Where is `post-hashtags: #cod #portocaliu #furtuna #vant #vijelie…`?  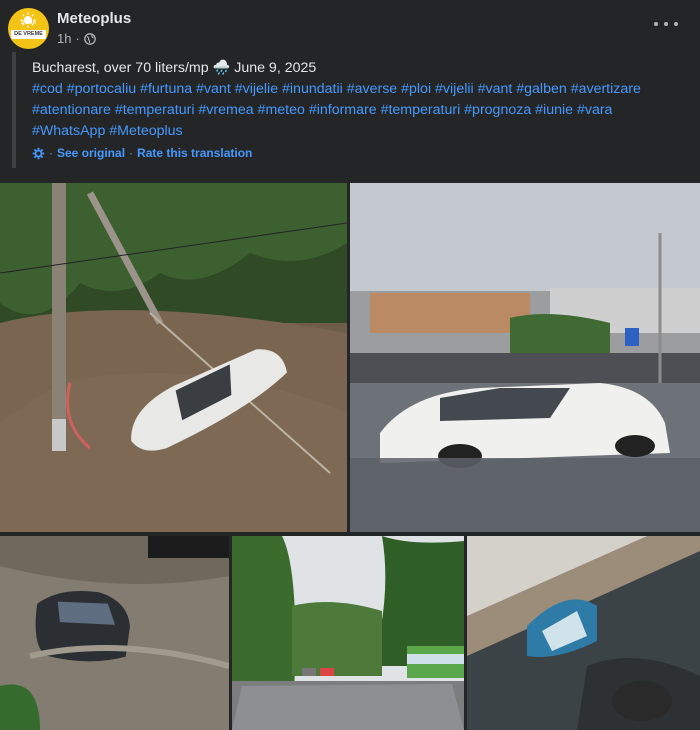
post-hashtags: #cod #portocaliu #furtuna #vant #vijelie… is located at coordinates (359, 110).